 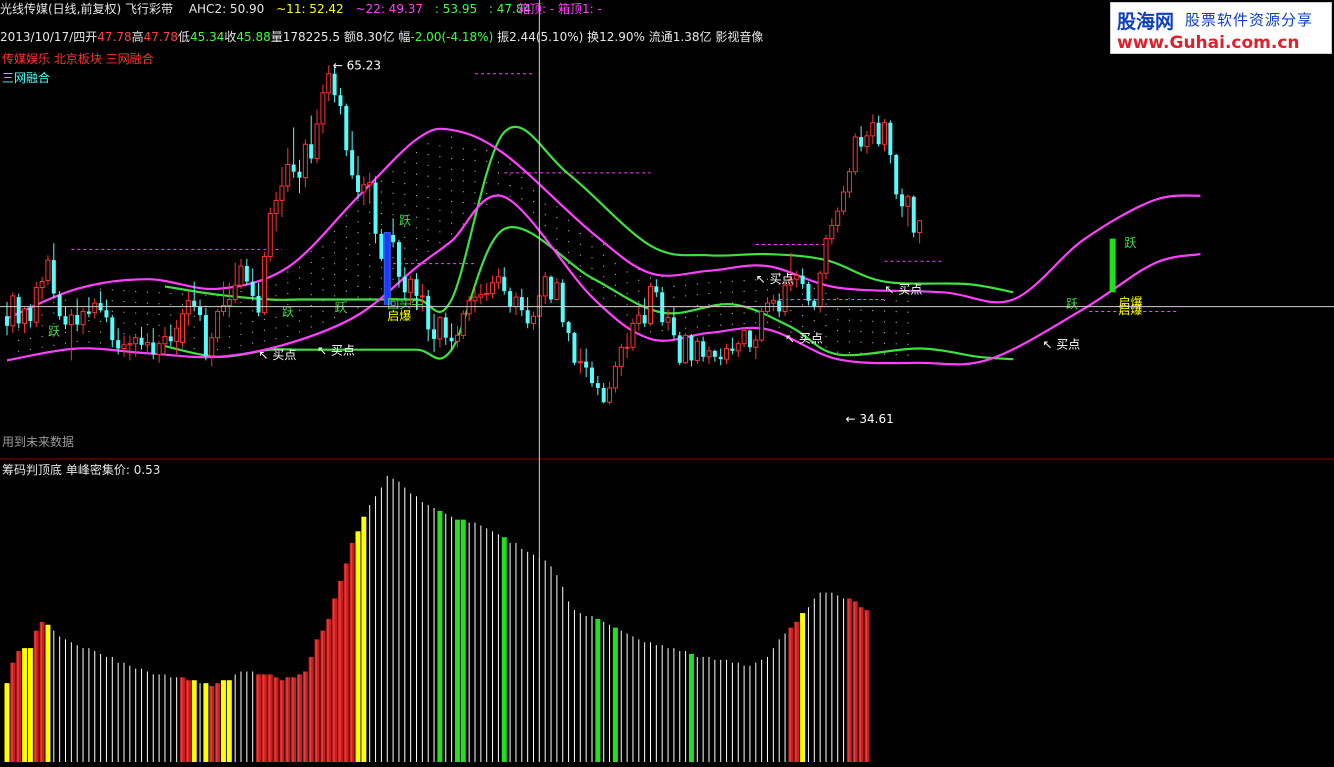 What do you see at coordinates (389, 9) in the screenshot?
I see `ma22-value: ~22: 49.37` at bounding box center [389, 9].